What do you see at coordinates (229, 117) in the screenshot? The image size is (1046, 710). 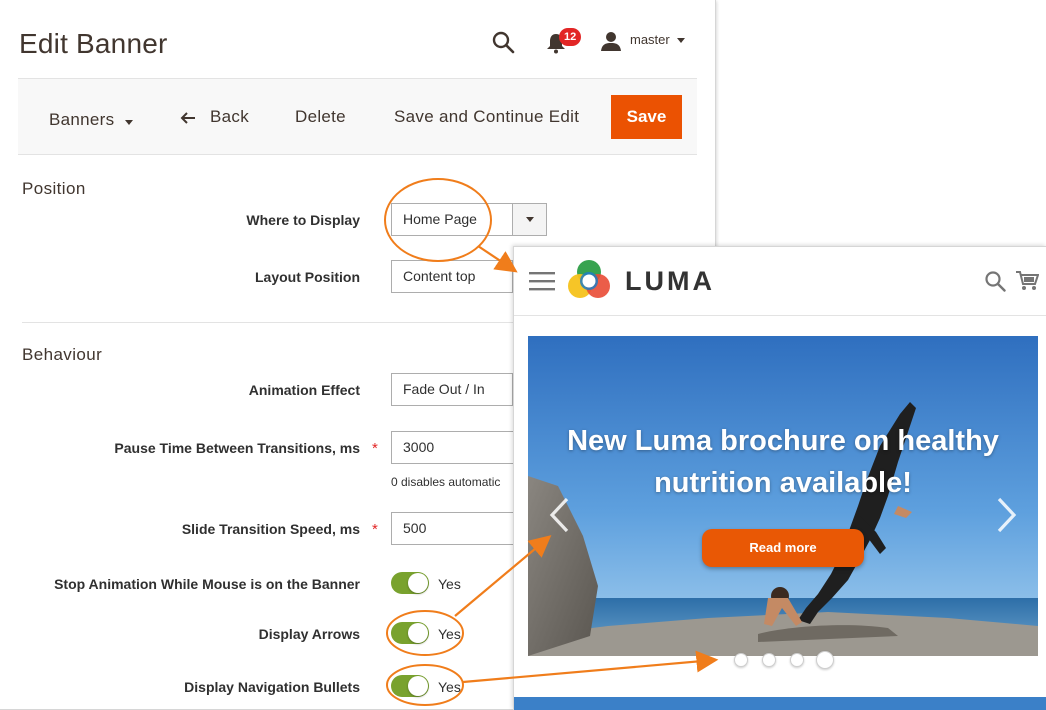 I see `back-button: Back` at bounding box center [229, 117].